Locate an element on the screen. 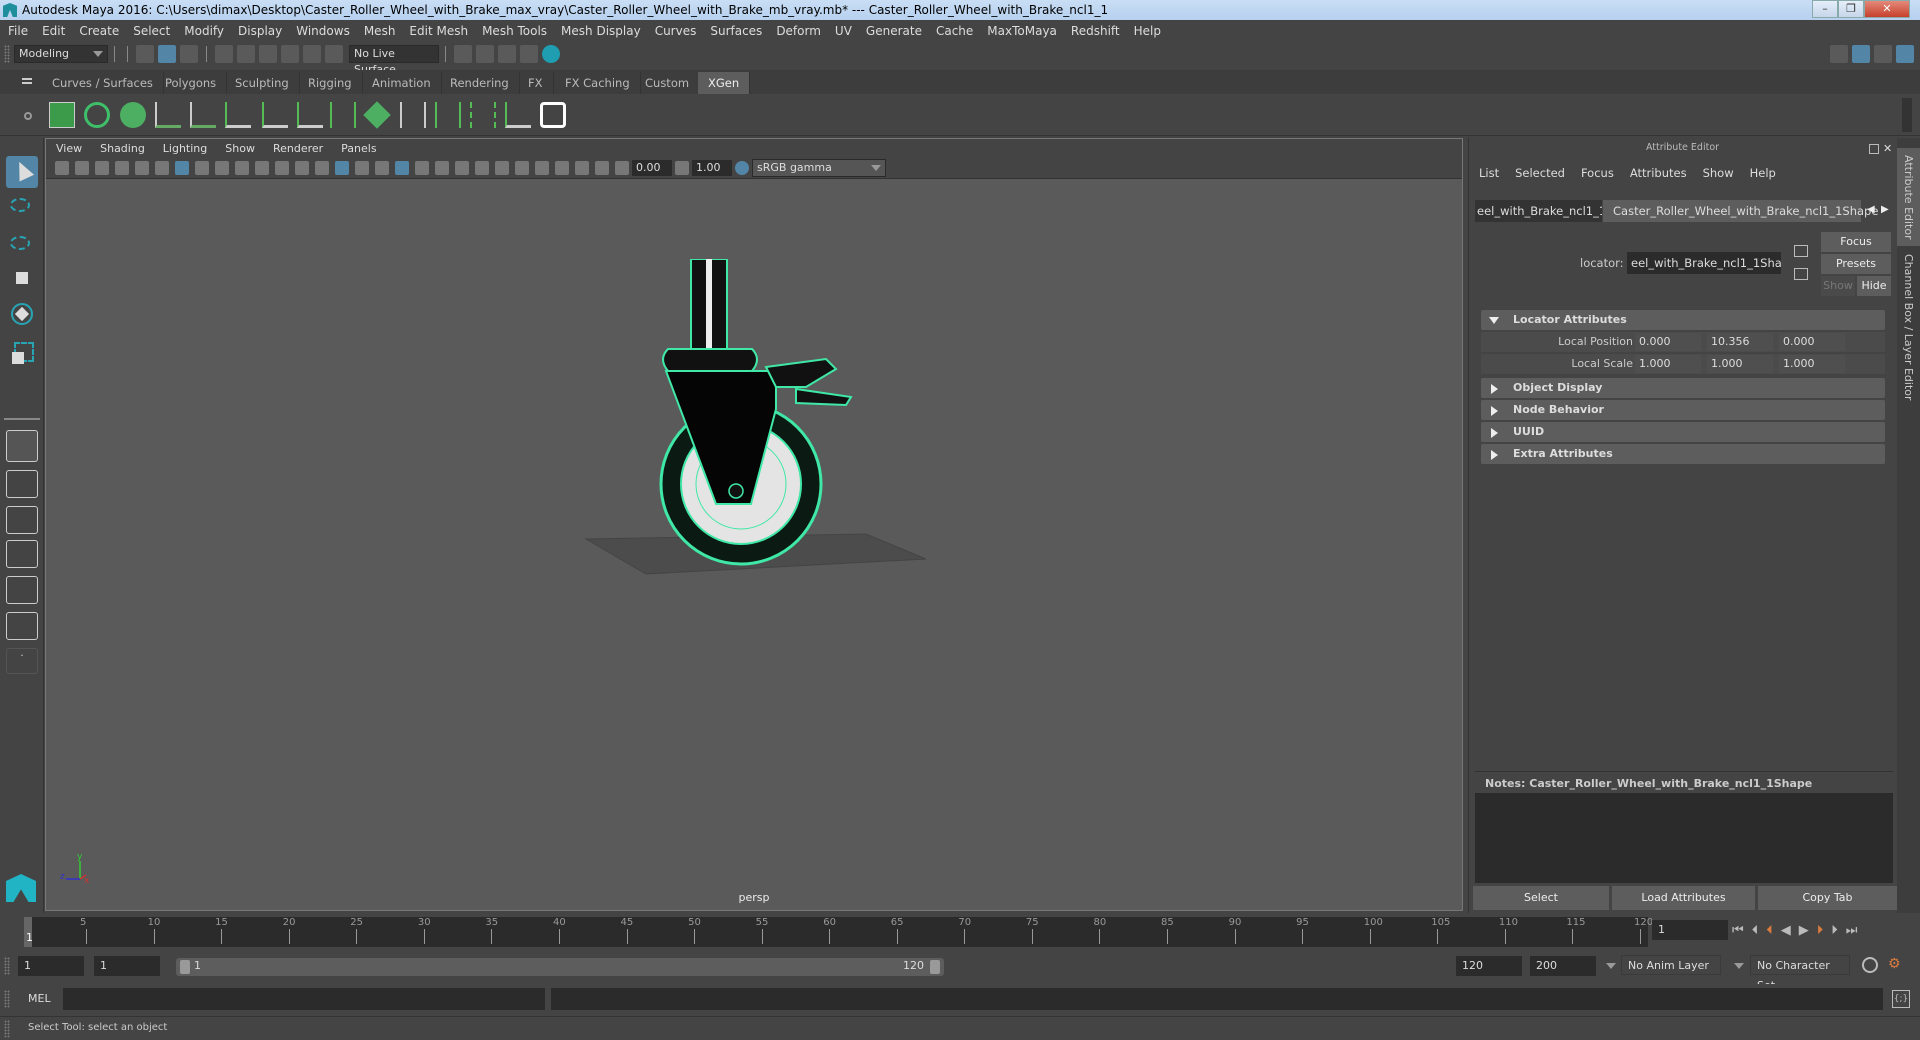 The image size is (1920, 1040). tab-scroll-right-icon: ▶ is located at coordinates (1885, 209).